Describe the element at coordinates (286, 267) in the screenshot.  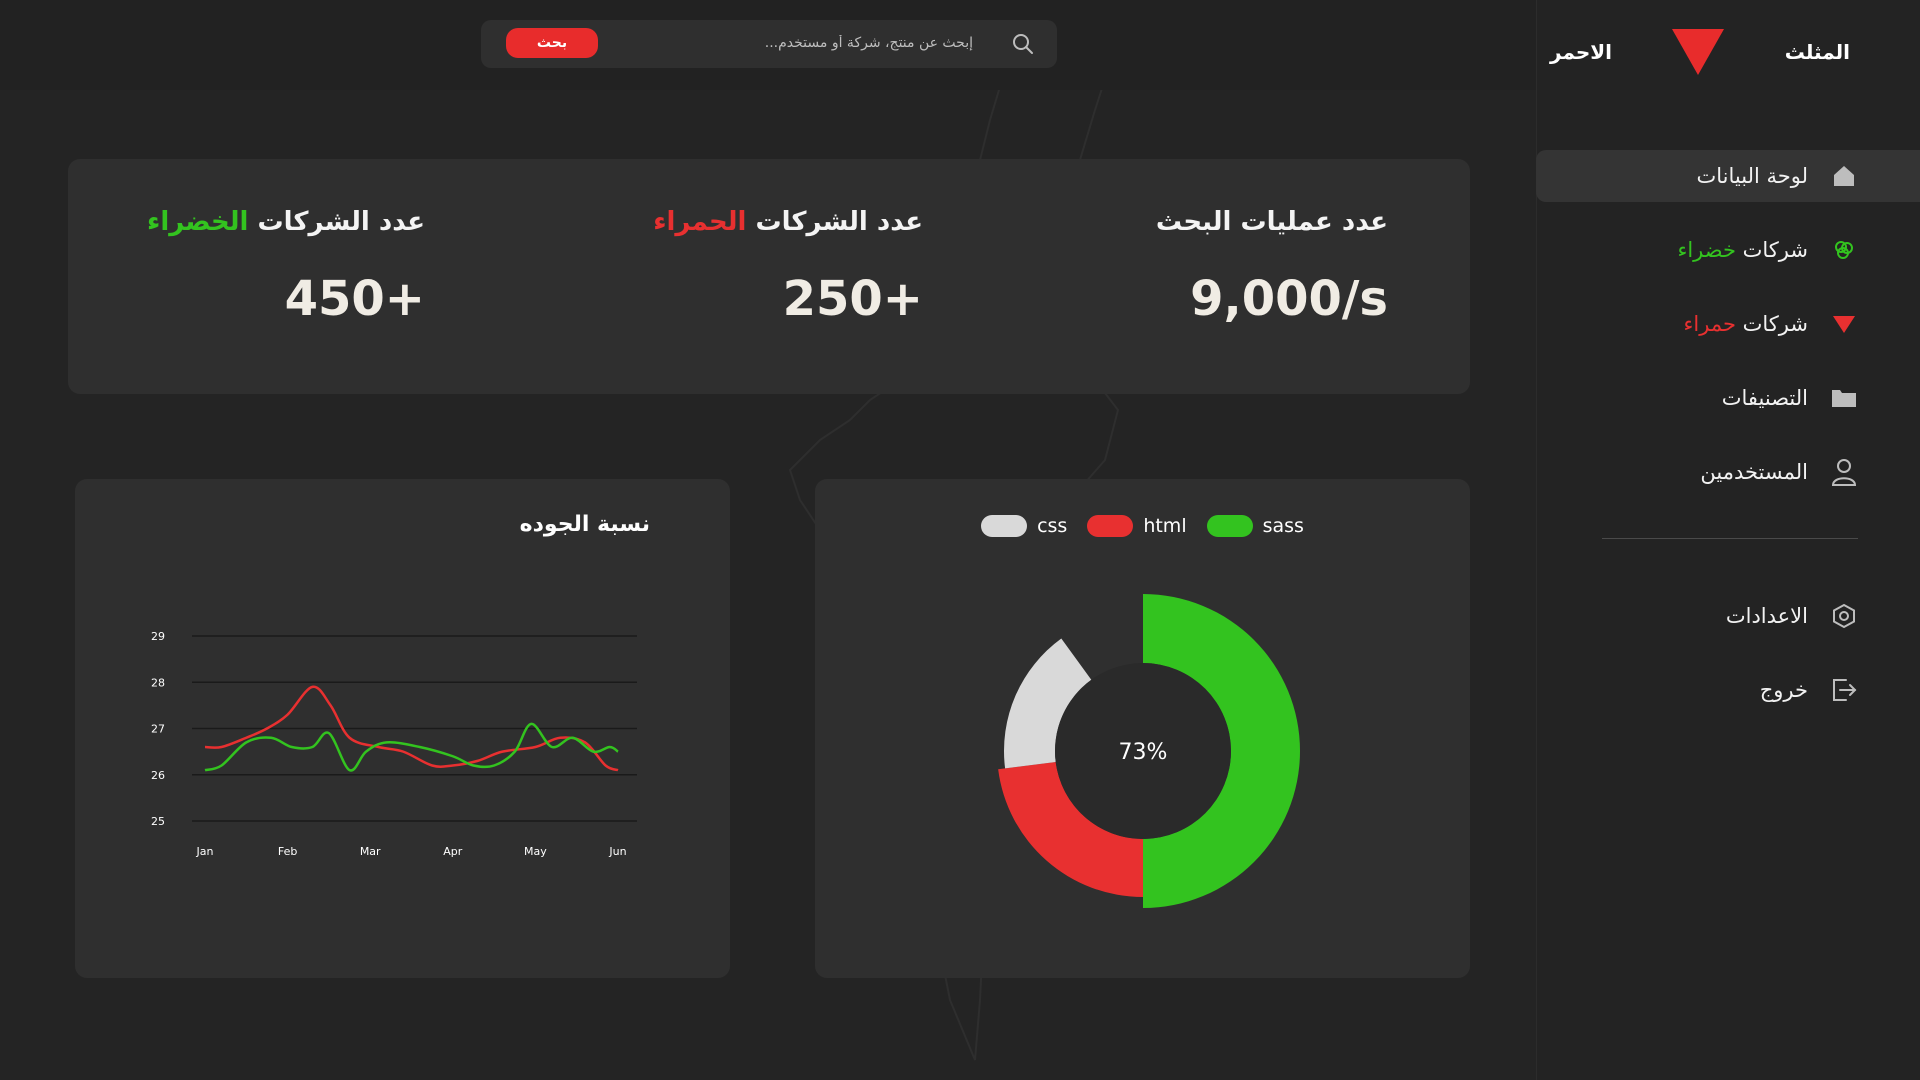
I see `stat-green-companies: عدد الشركات الخضراء 450+` at that location.